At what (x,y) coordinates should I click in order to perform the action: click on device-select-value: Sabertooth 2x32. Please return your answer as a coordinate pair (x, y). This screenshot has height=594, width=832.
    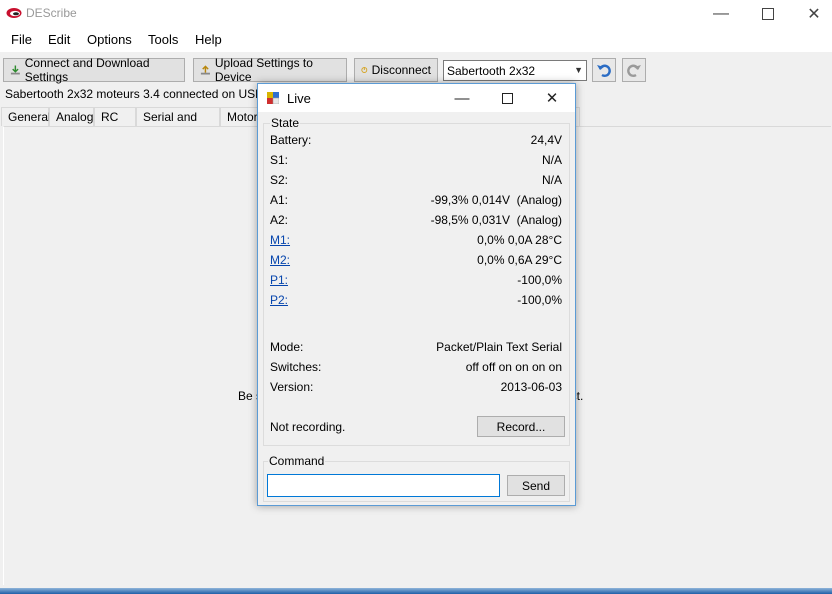
    Looking at the image, I should click on (491, 70).